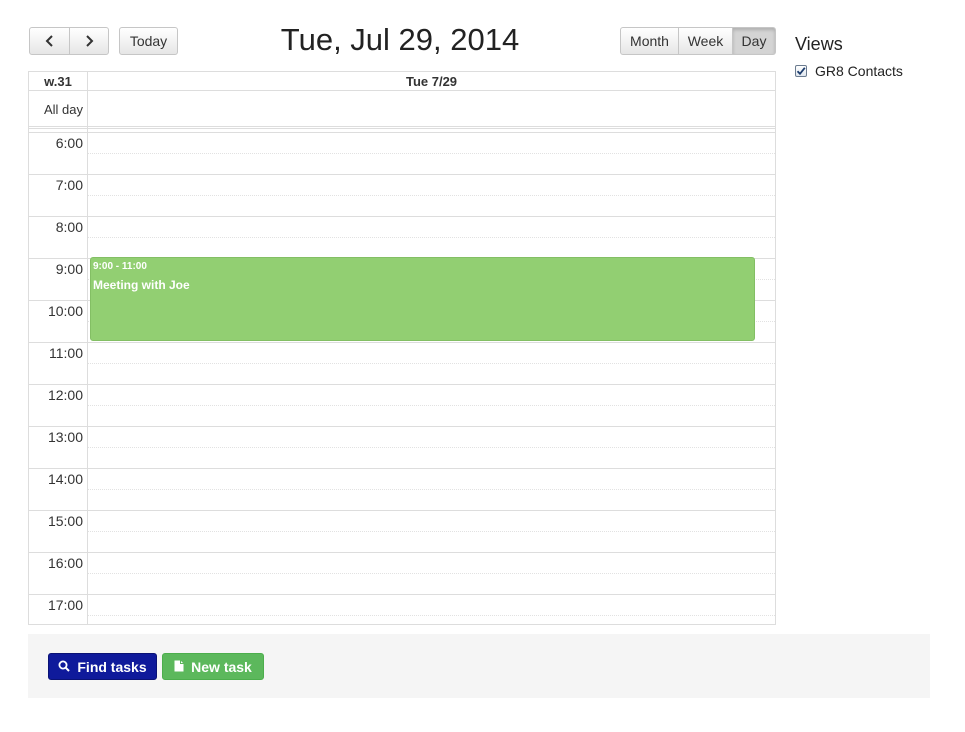 The height and width of the screenshot is (732, 965). Describe the element at coordinates (112, 666) in the screenshot. I see `find-tasks-label: Find tasks` at that location.